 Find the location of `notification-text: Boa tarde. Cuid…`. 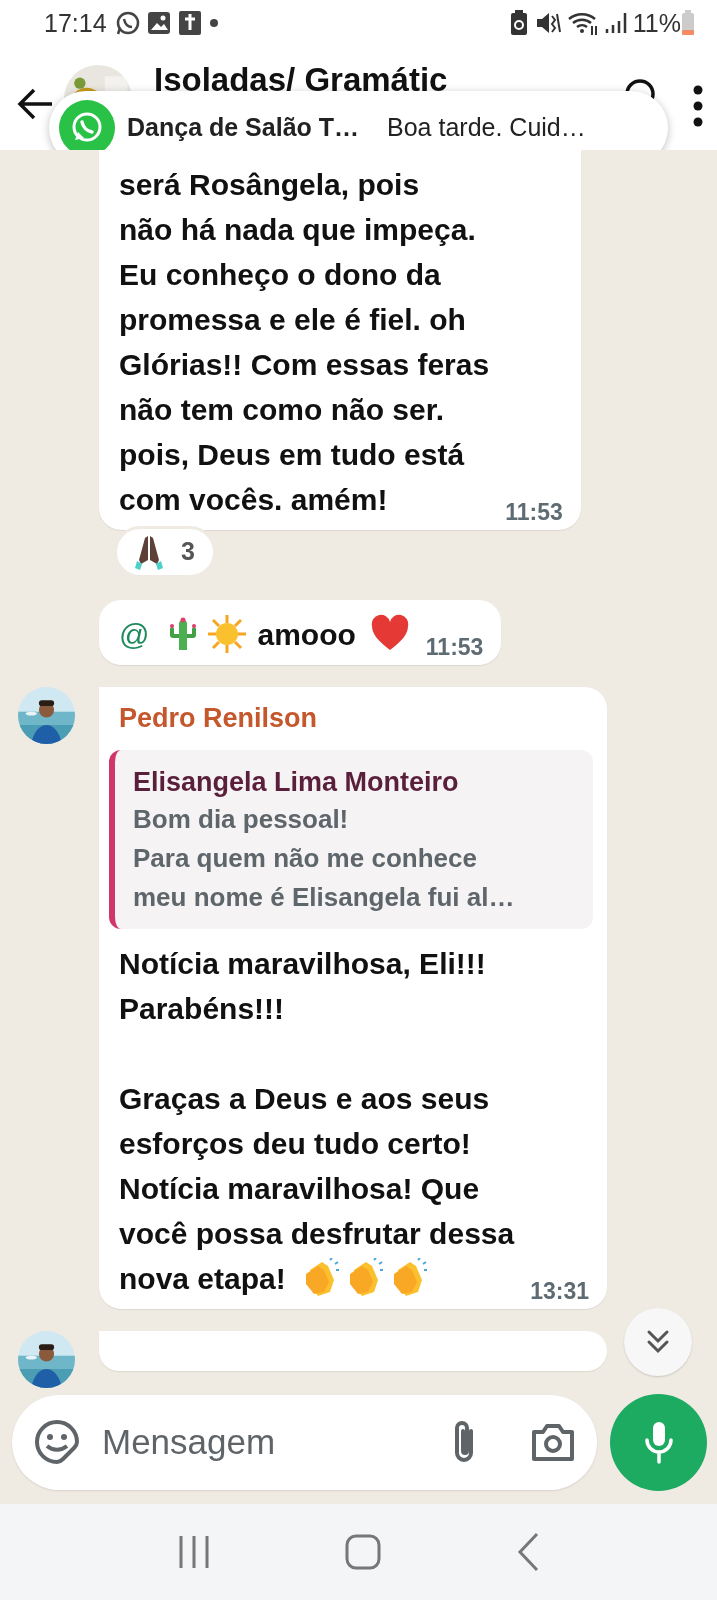

notification-text: Boa tarde. Cuid… is located at coordinates (486, 128).